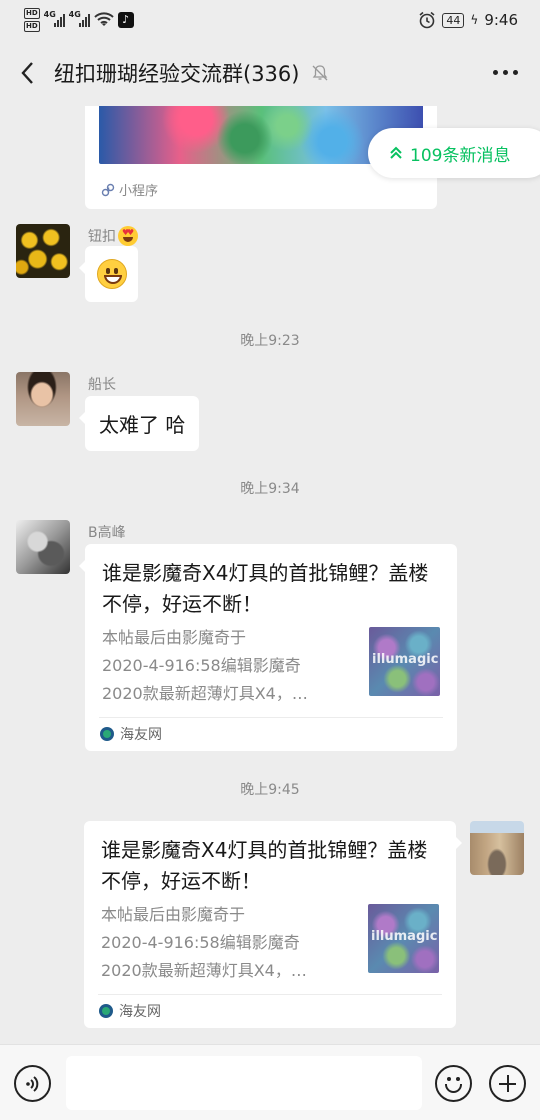 The width and height of the screenshot is (540, 1120). I want to click on back-button, so click(27, 73).